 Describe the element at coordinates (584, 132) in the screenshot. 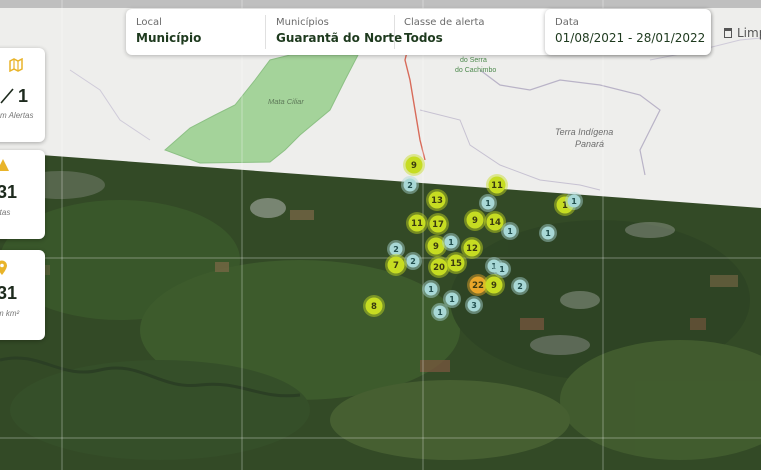

I see `map-label-terra: Terra Indígena` at that location.